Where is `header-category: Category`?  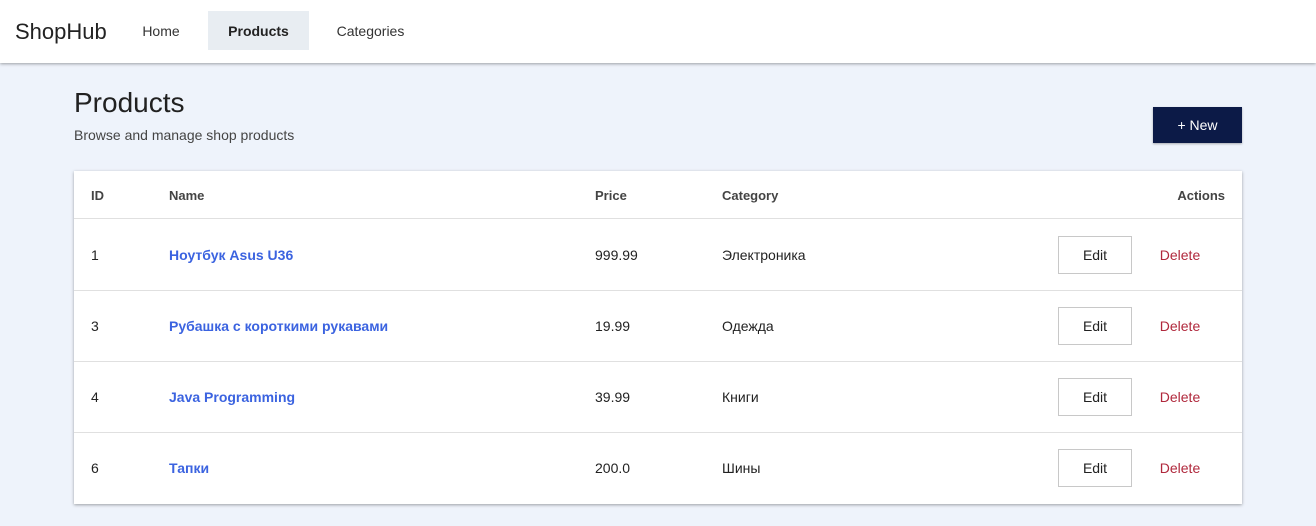 header-category: Category is located at coordinates (750, 195).